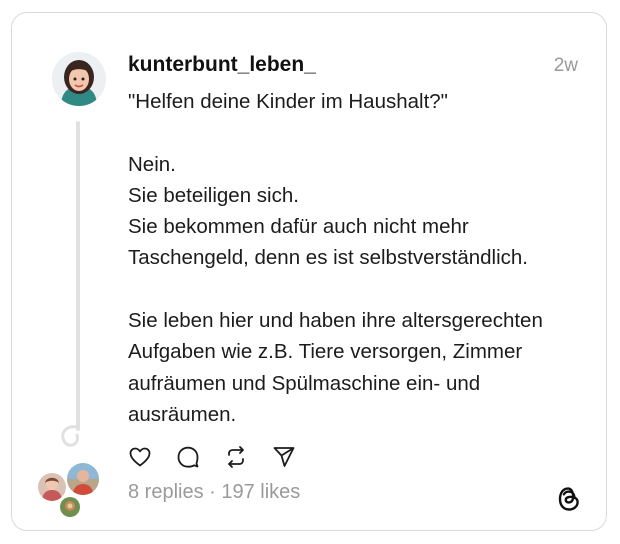 The image size is (620, 544). Describe the element at coordinates (222, 65) in the screenshot. I see `author-username: kunterbunt_leben_` at that location.